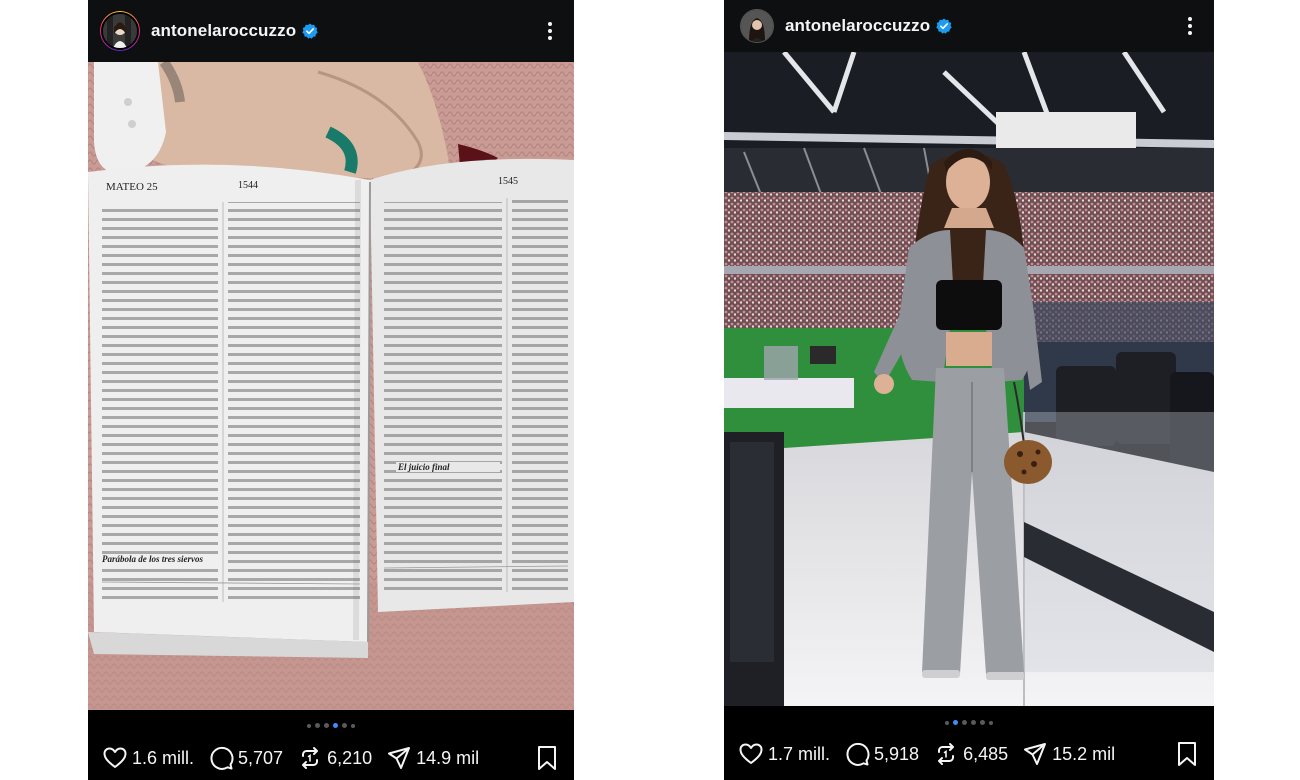 This screenshot has width=1300, height=780. What do you see at coordinates (1084, 753) in the screenshot?
I see `share-count: 15.2 mil` at bounding box center [1084, 753].